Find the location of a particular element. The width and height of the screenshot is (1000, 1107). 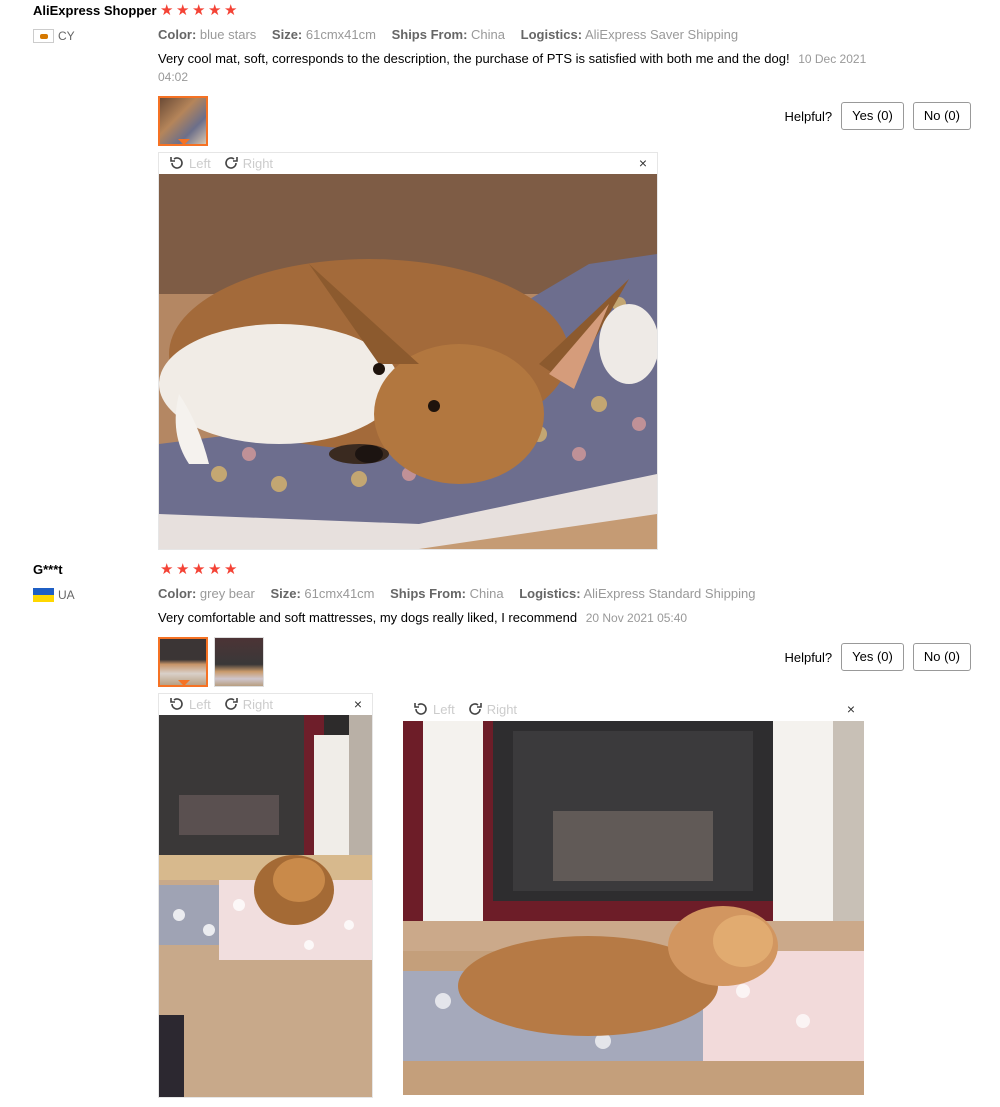

country-code: CY is located at coordinates (66, 36).